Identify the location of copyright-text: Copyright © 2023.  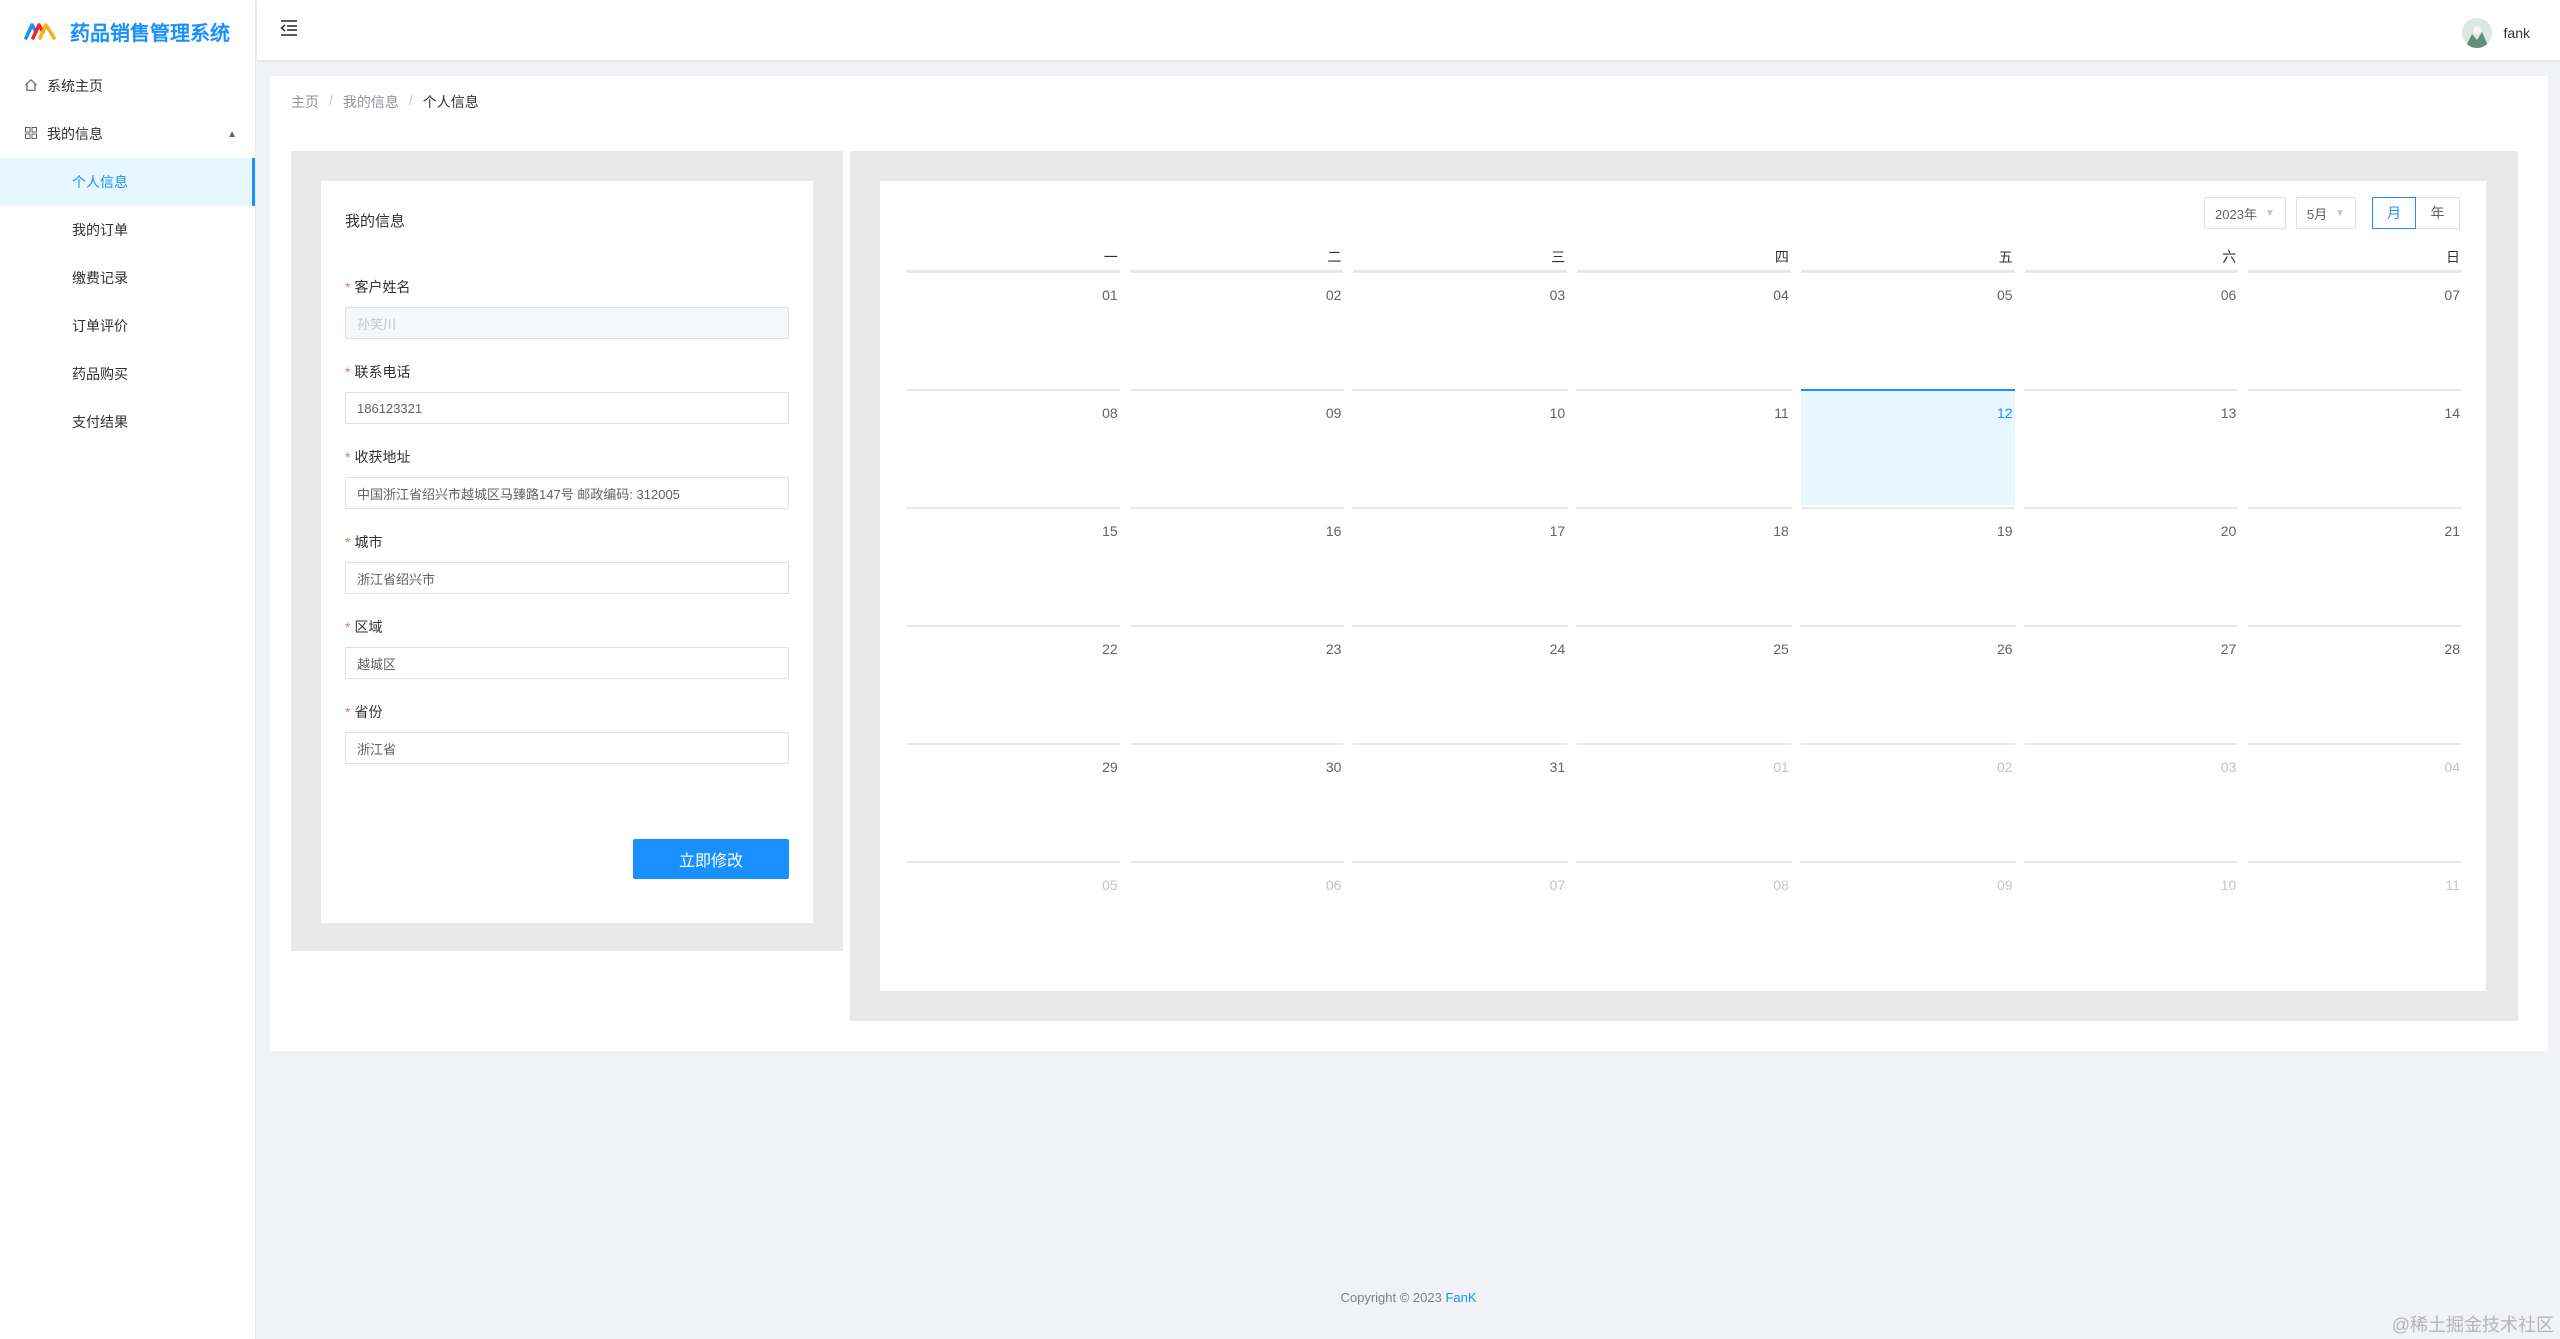
(1393, 1297).